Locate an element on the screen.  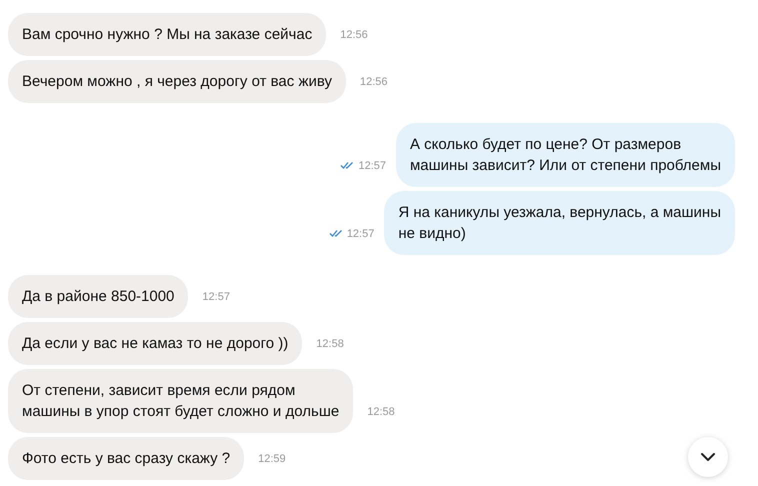
message-bubble: Да в районе 850-1000 is located at coordinates (98, 296).